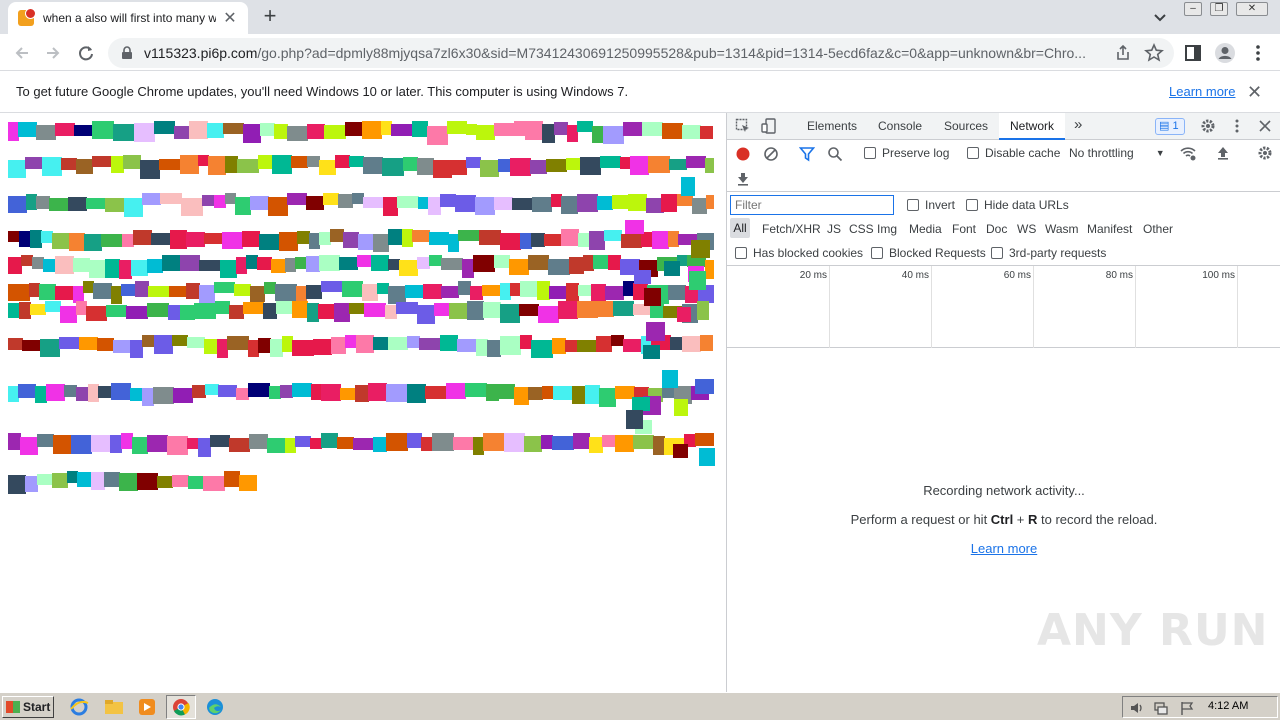 This screenshot has height=720, width=1280. What do you see at coordinates (1219, 9) in the screenshot?
I see `restore-button: ❐` at bounding box center [1219, 9].